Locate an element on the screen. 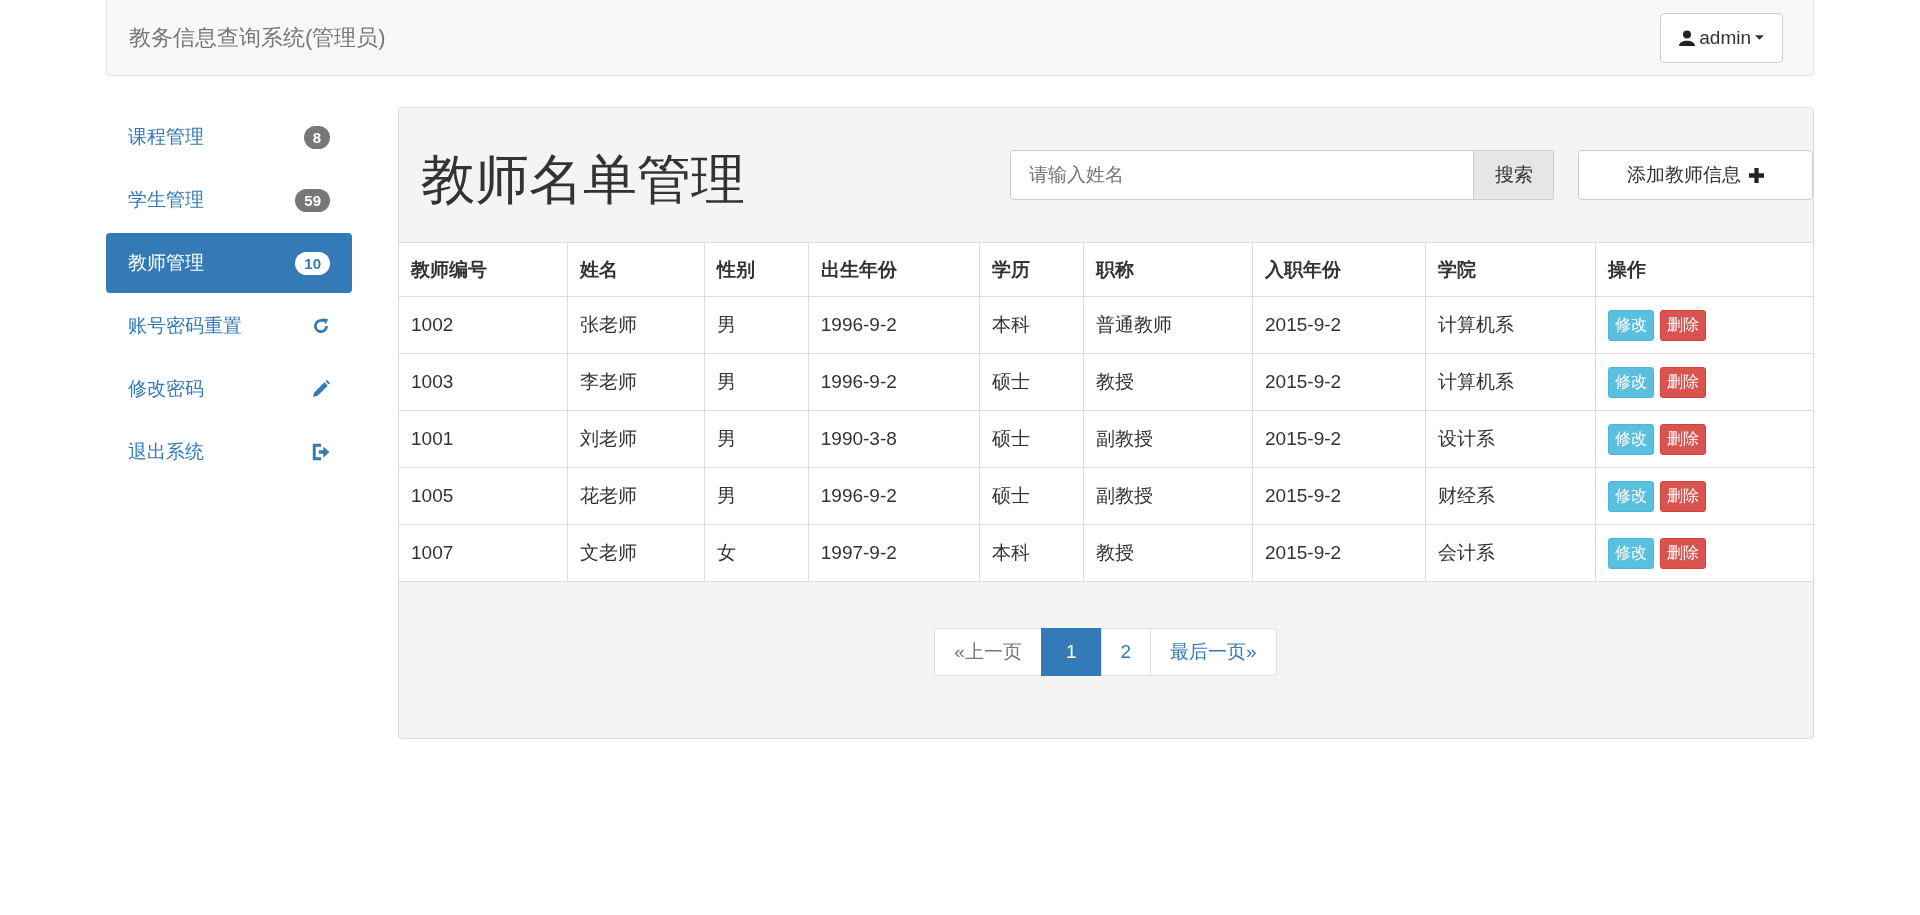  table-cell: 1005 is located at coordinates (483, 496).